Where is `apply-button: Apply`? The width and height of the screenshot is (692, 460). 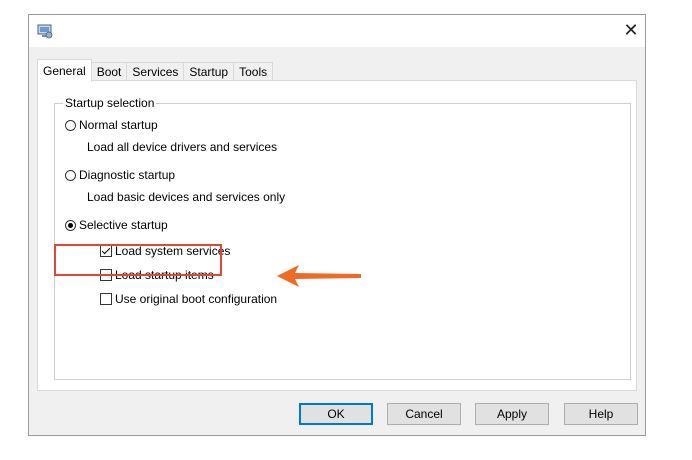
apply-button: Apply is located at coordinates (512, 414).